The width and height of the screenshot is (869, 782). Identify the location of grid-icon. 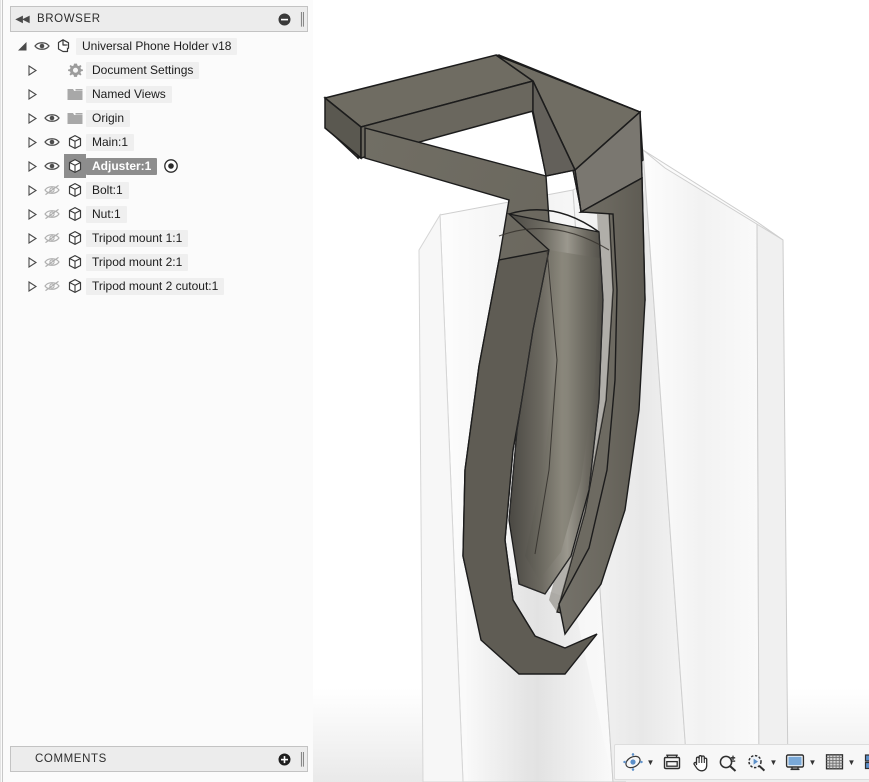
(834, 762).